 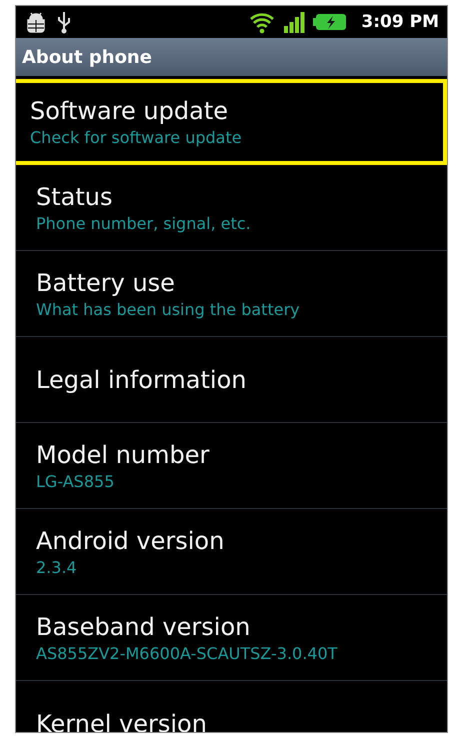 I want to click on item-title: Model number, so click(x=123, y=455).